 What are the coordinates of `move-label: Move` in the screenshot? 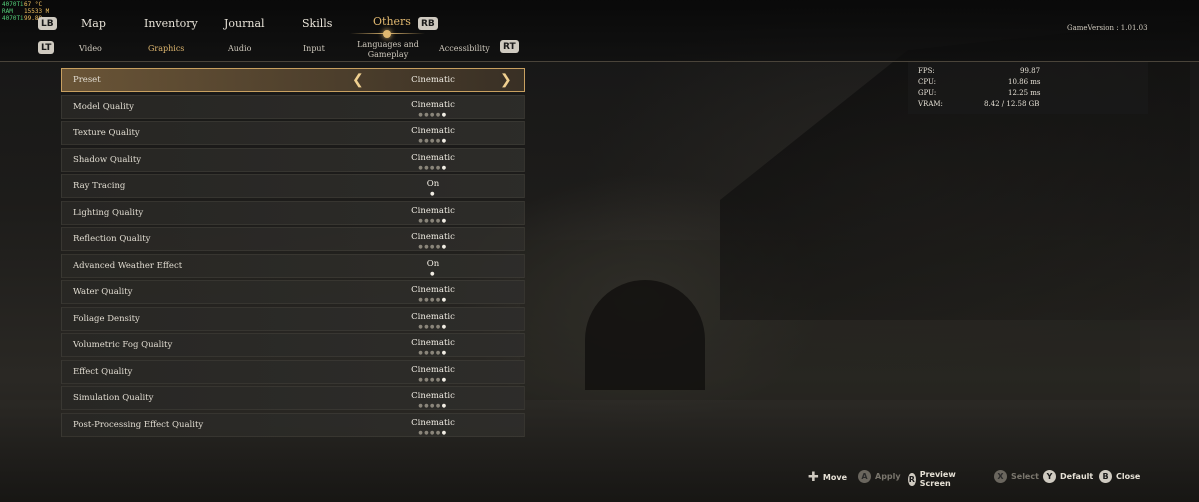 It's located at (835, 477).